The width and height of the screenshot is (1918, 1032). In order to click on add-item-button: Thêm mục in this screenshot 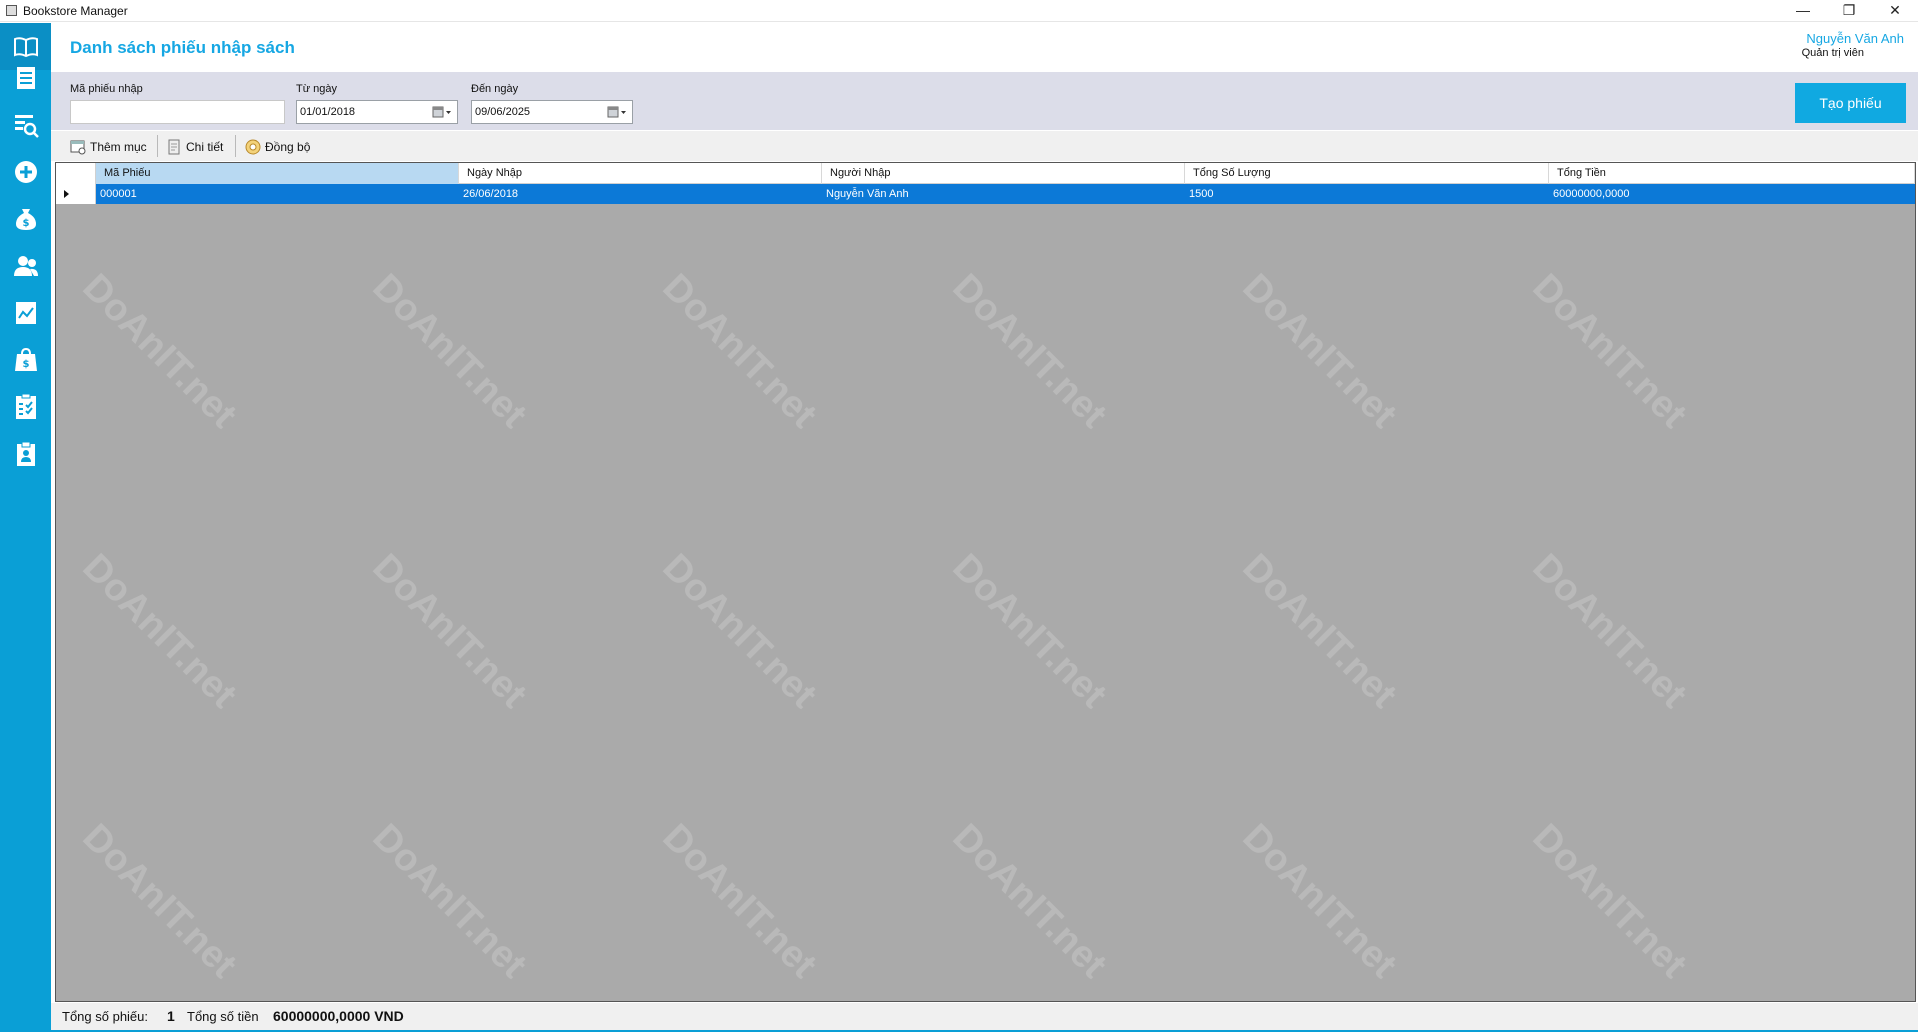, I will do `click(108, 147)`.